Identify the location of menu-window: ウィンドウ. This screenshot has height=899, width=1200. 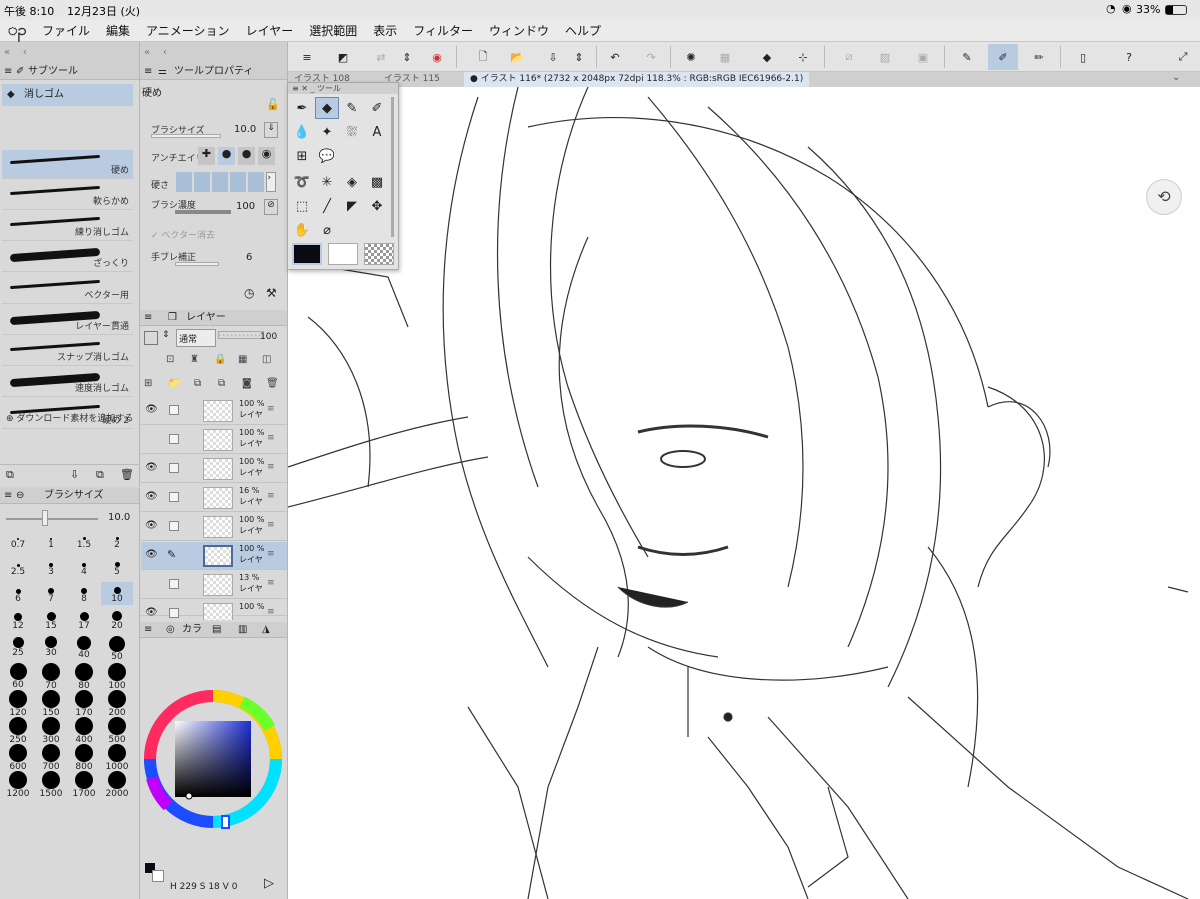
(519, 30).